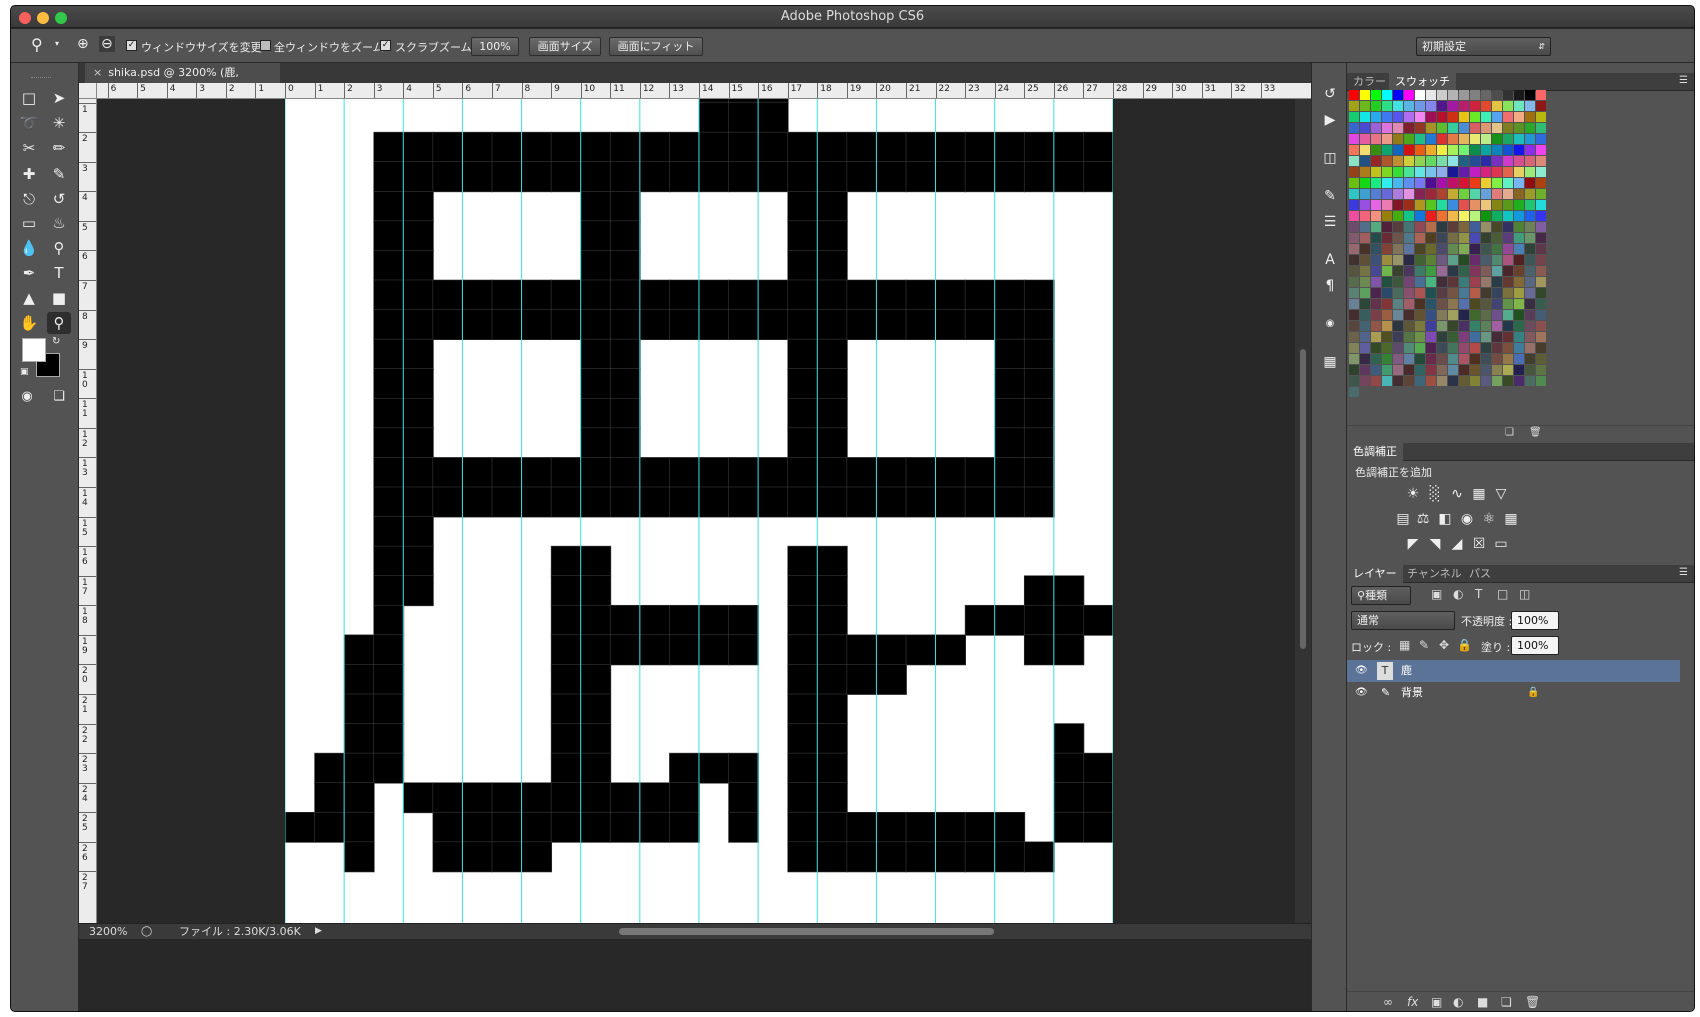 The image size is (1700, 1017). What do you see at coordinates (1535, 620) in the screenshot?
I see `opacity-input: 100%` at bounding box center [1535, 620].